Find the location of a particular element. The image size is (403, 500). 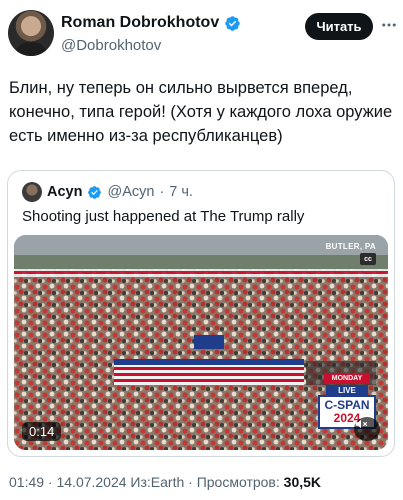

author-avatar is located at coordinates (31, 33).